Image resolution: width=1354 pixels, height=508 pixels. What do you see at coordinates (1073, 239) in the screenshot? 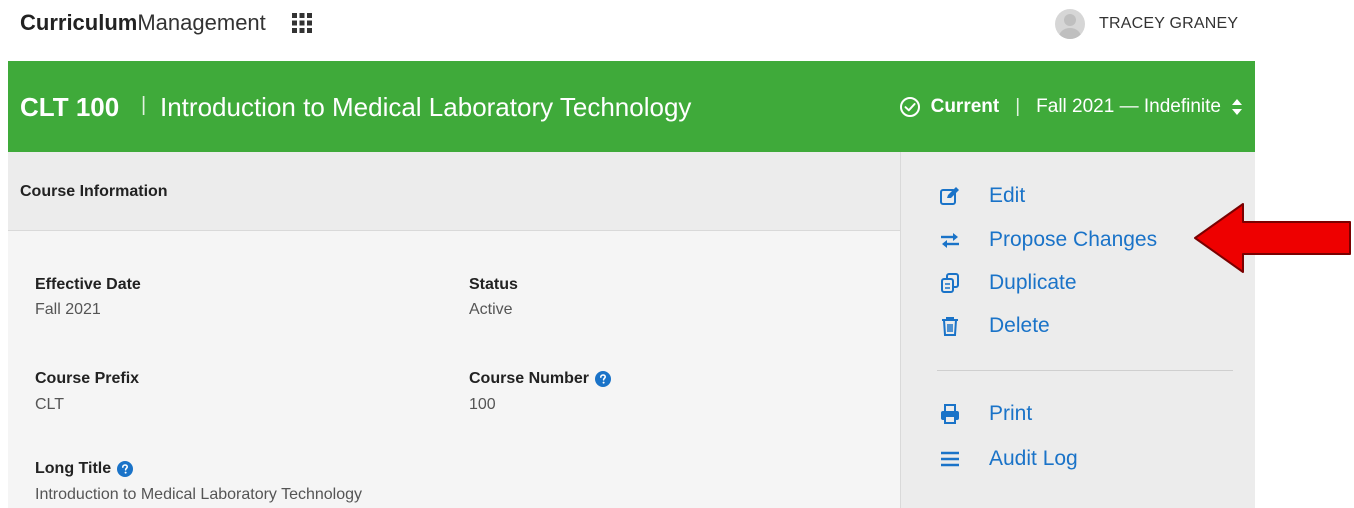
I see `action-label: Propose Changes` at bounding box center [1073, 239].